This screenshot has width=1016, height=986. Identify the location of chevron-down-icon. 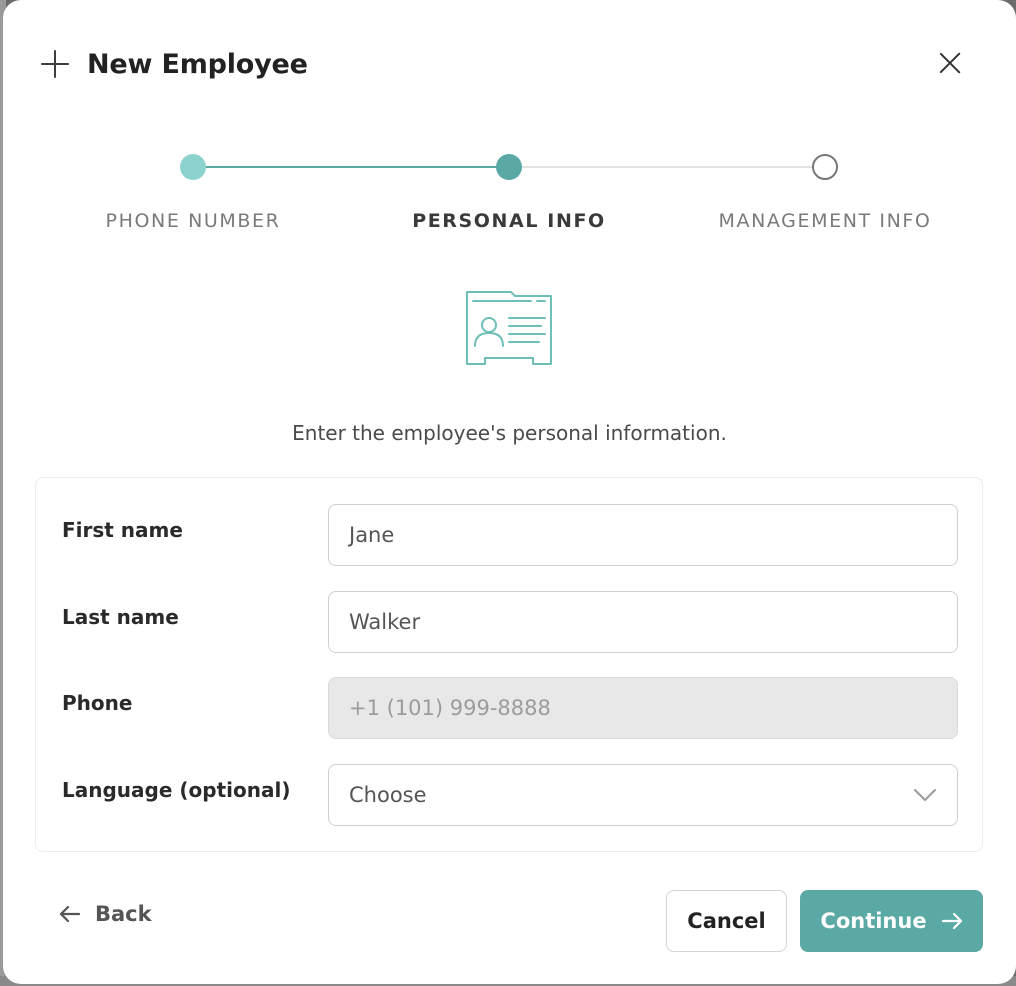
(925, 795).